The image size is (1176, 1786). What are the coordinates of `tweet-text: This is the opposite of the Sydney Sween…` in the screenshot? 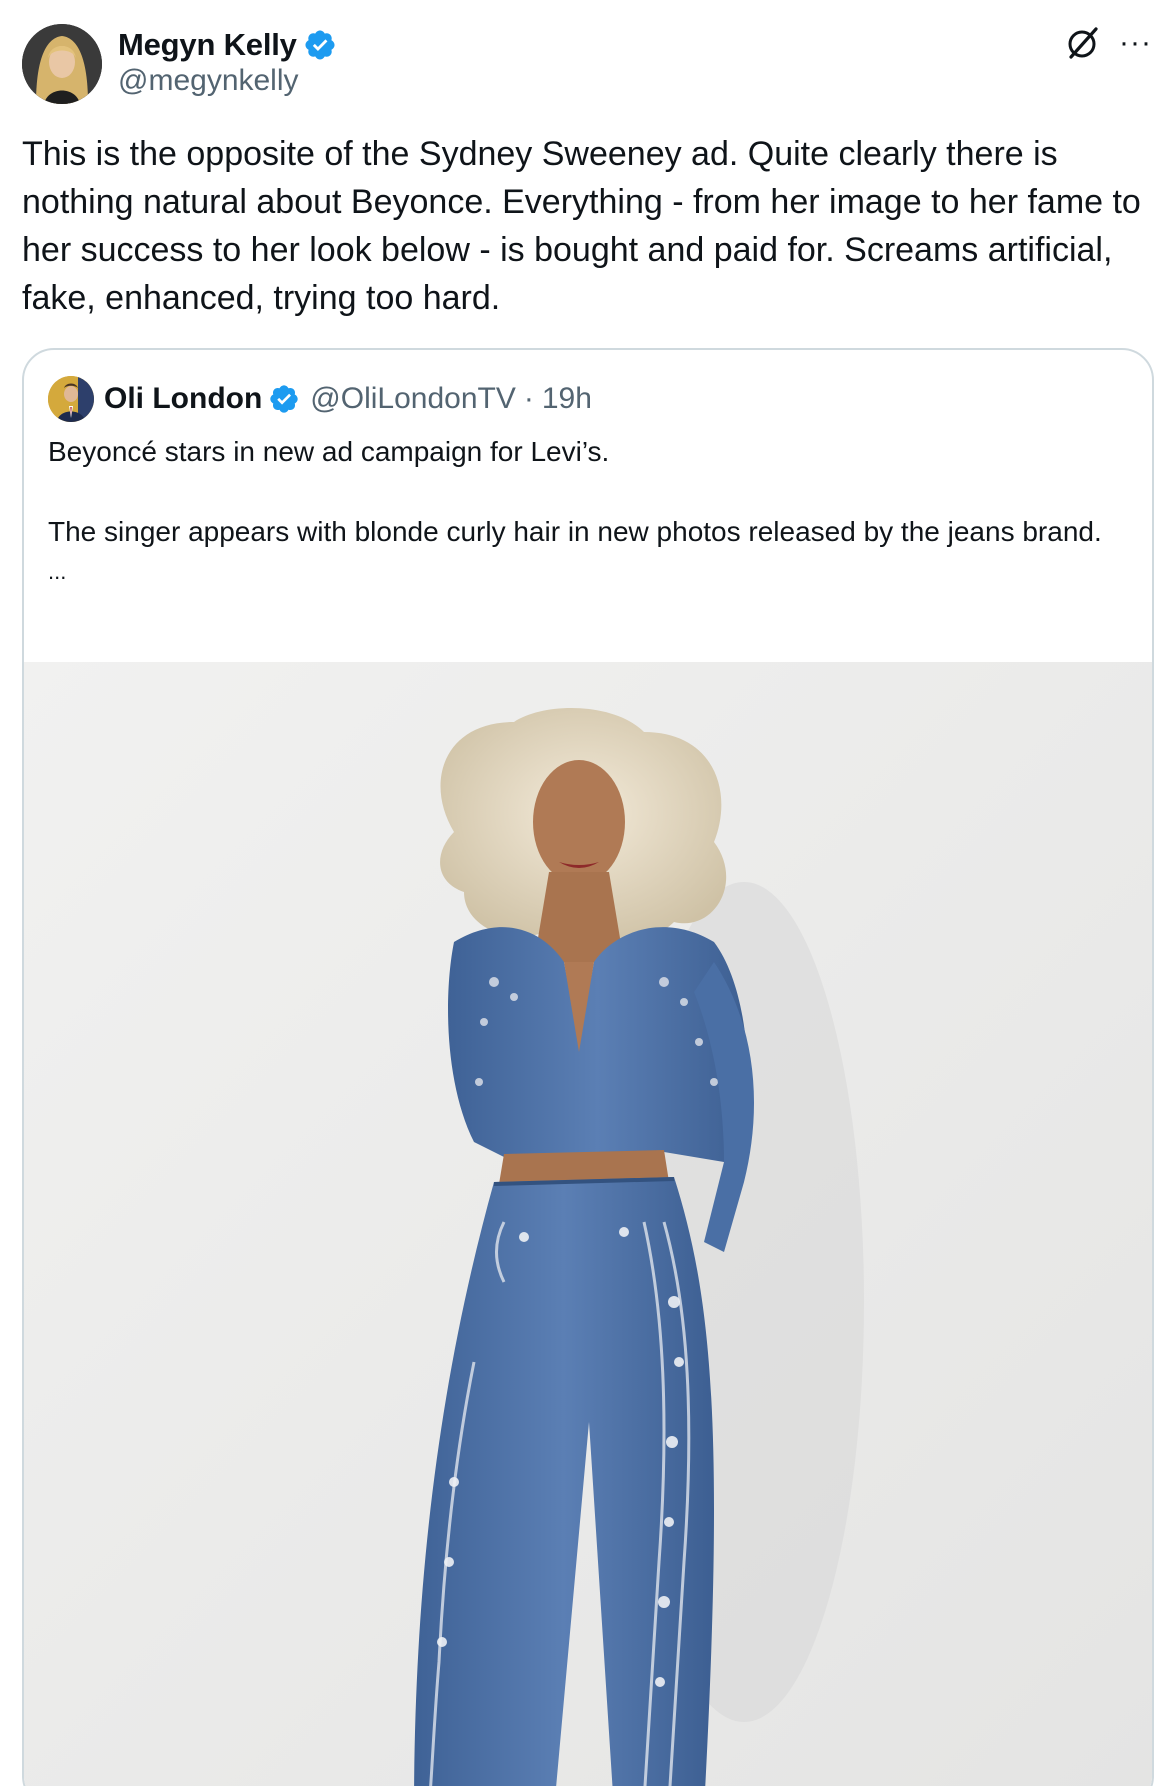 It's located at (581, 226).